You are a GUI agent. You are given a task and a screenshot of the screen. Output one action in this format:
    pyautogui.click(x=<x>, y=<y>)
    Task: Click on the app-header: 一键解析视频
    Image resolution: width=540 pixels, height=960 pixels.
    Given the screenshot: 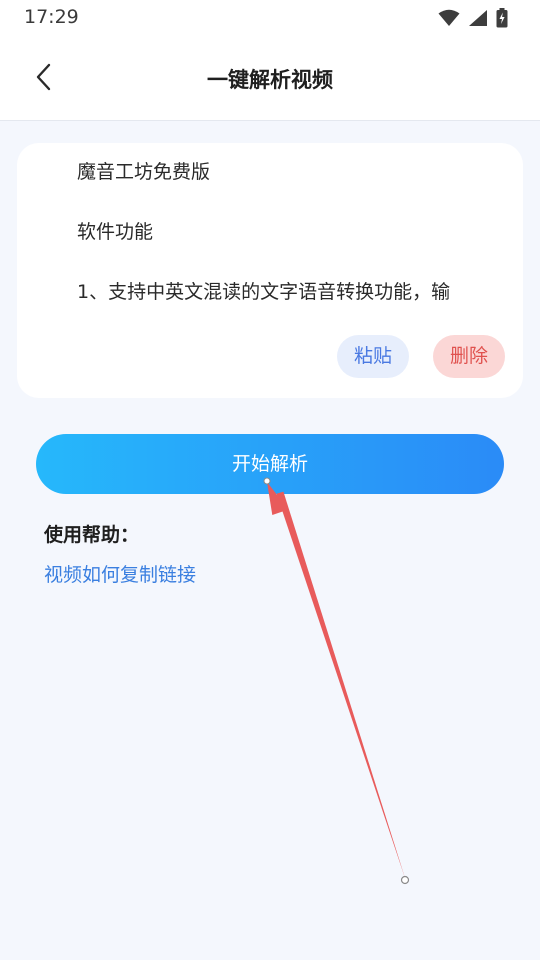 What is the action you would take?
    pyautogui.click(x=270, y=78)
    